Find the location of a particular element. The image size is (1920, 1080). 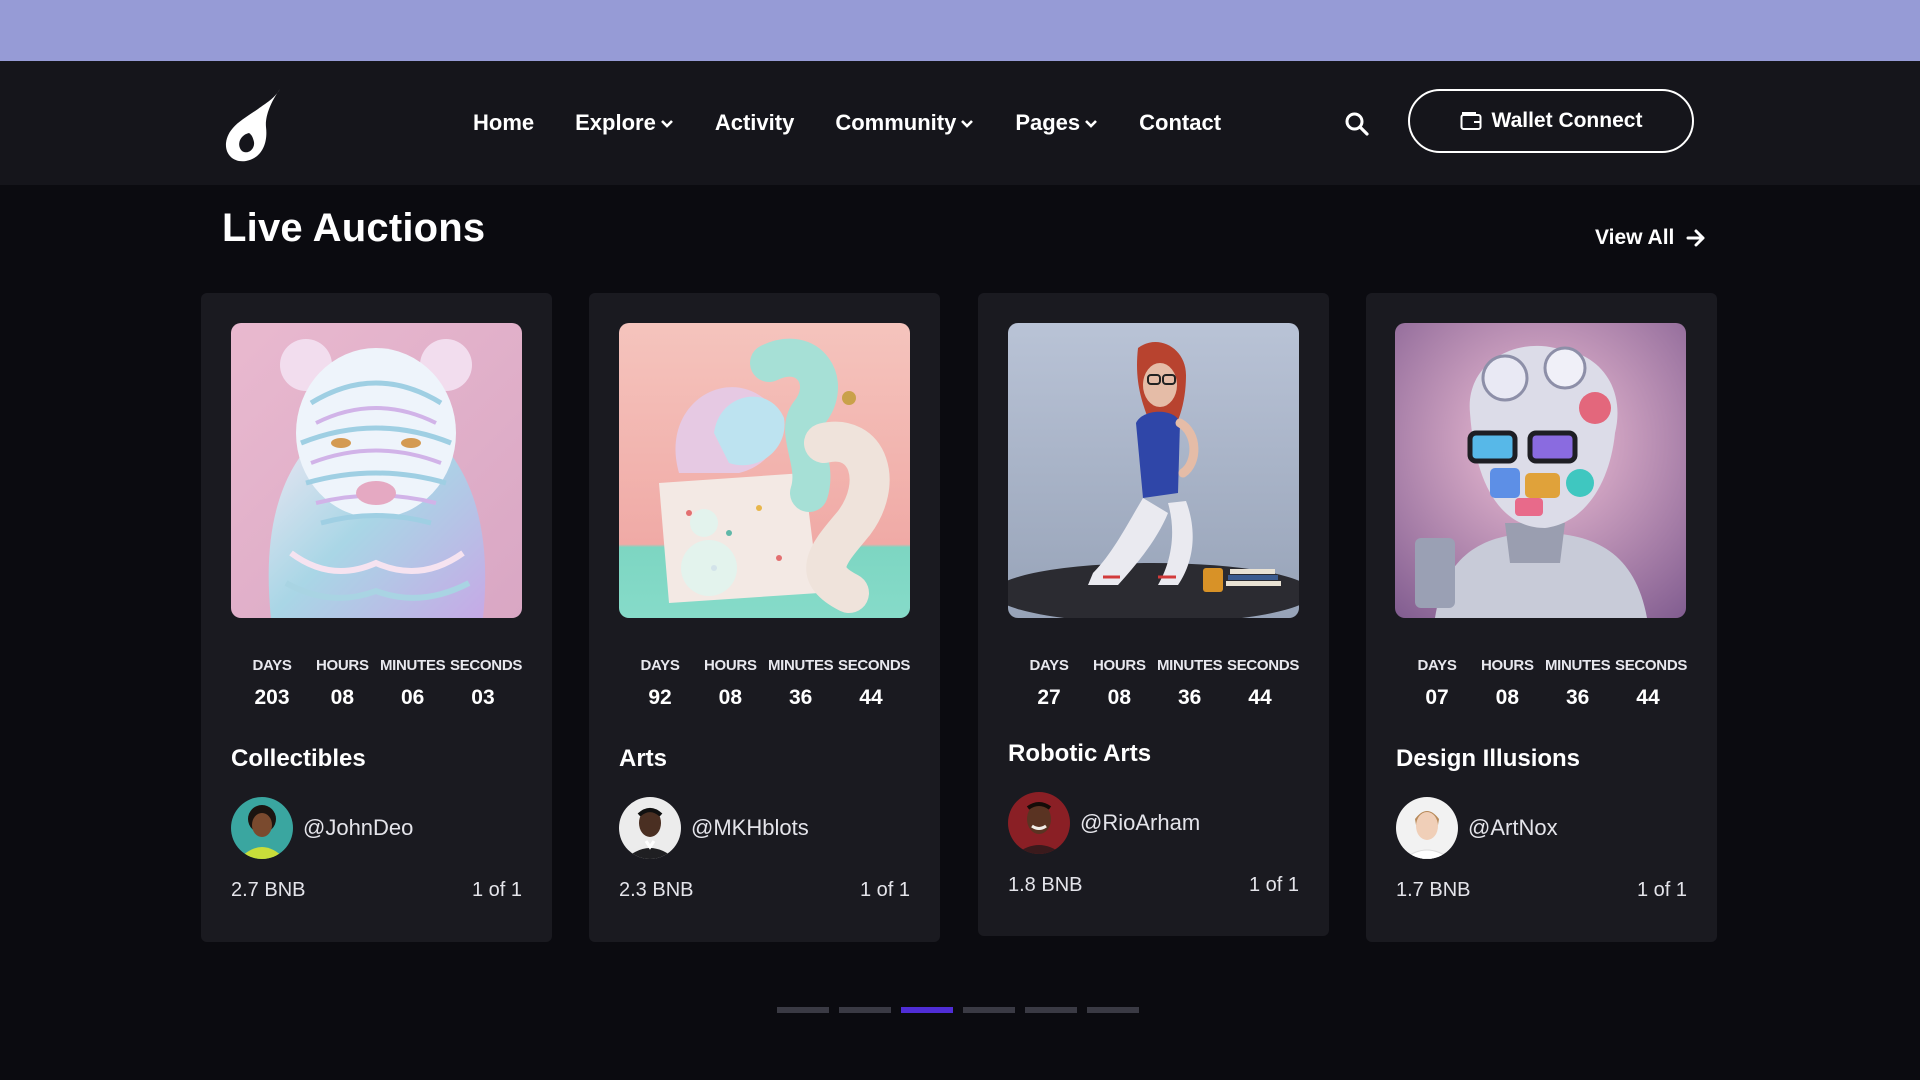

nav-home-label: Home is located at coordinates (504, 122).